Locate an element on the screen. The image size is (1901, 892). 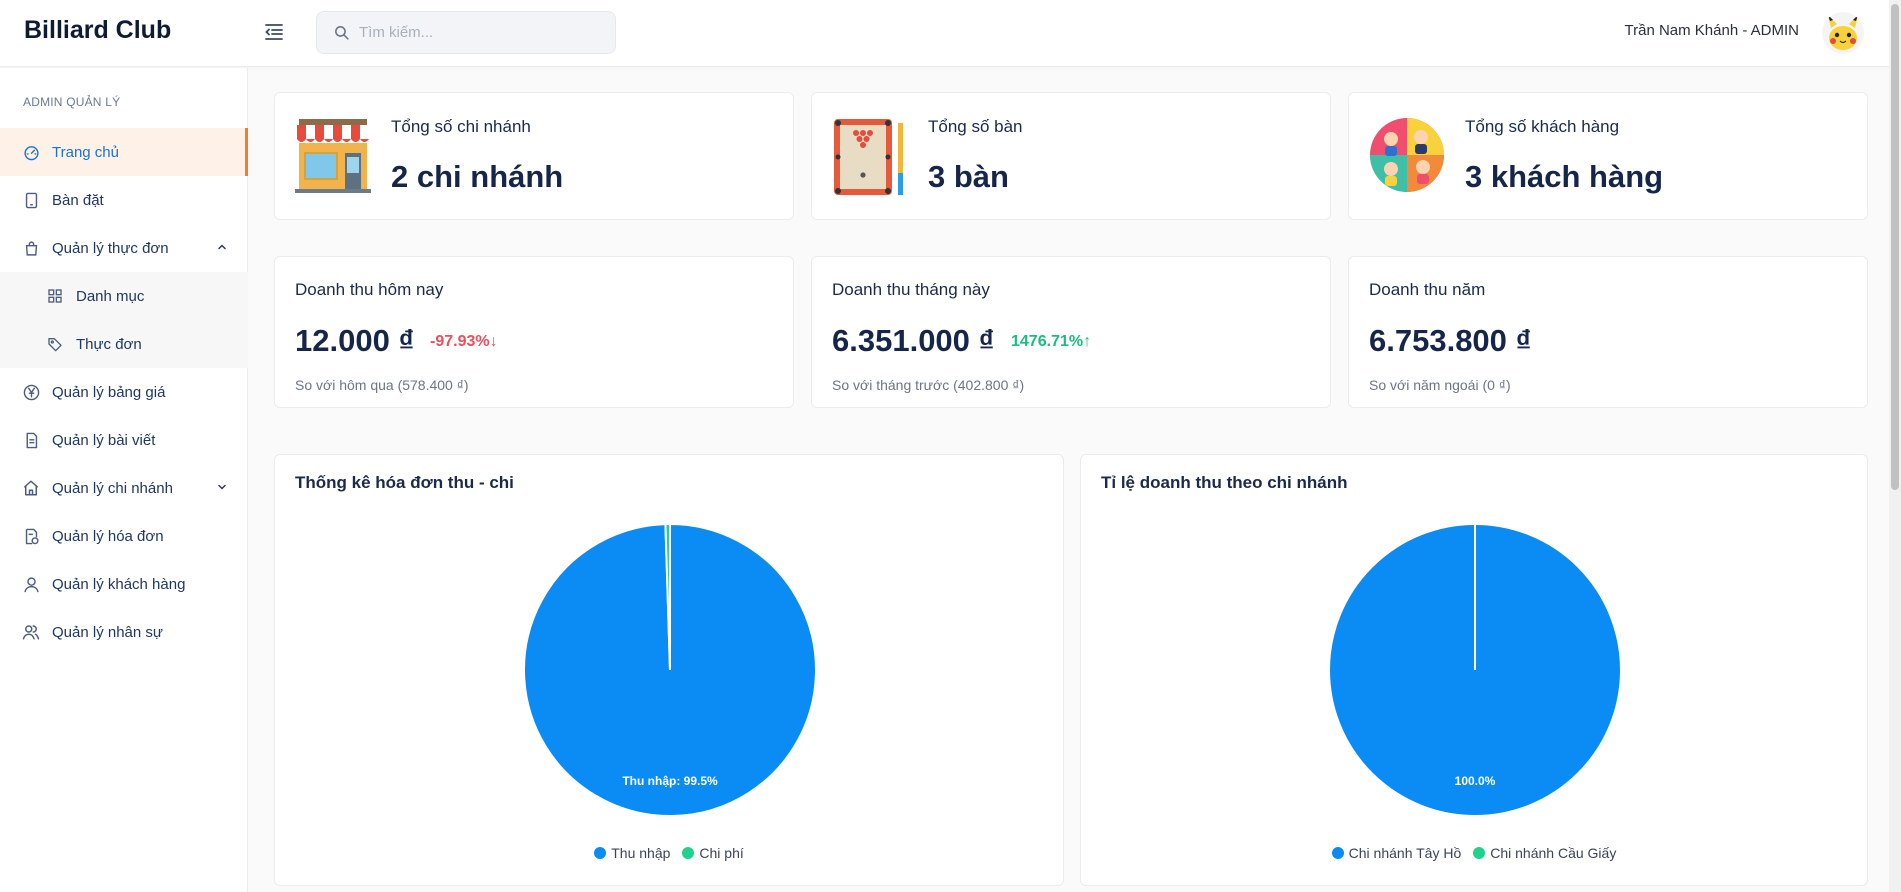
grid-icon is located at coordinates (55, 296).